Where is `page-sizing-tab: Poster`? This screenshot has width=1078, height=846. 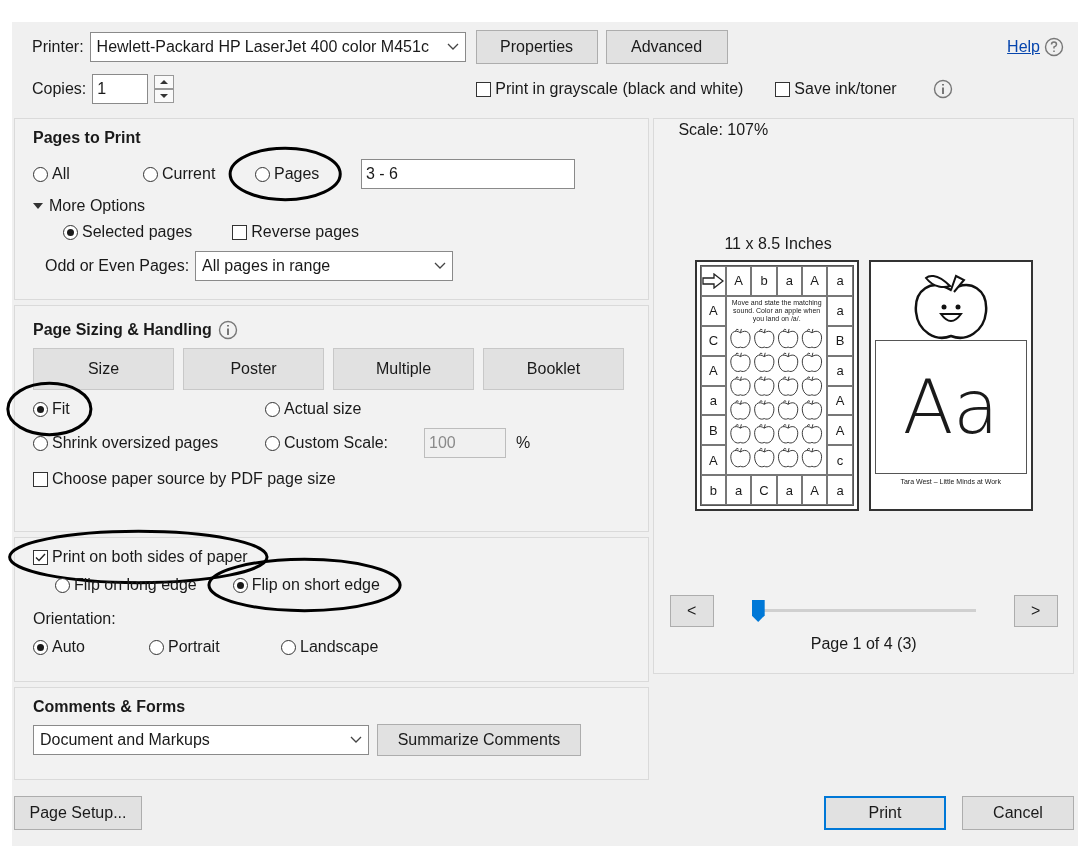 page-sizing-tab: Poster is located at coordinates (253, 369).